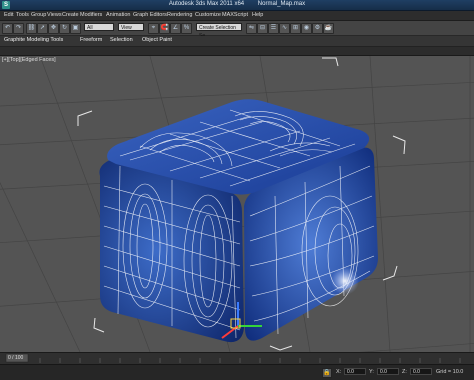  What do you see at coordinates (33, 40) in the screenshot?
I see `tab-graphite-modeling-tools: Graphite Modeling Tools` at bounding box center [33, 40].